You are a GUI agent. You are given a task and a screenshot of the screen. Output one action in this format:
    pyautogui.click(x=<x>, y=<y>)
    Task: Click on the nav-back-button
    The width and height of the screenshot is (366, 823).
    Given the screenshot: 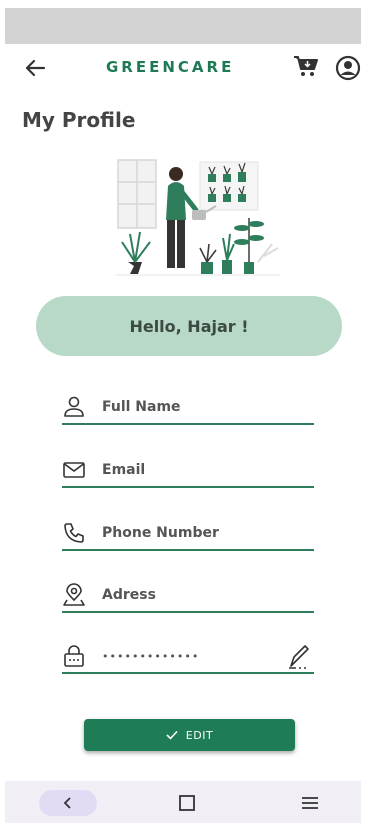 What is the action you would take?
    pyautogui.click(x=68, y=803)
    